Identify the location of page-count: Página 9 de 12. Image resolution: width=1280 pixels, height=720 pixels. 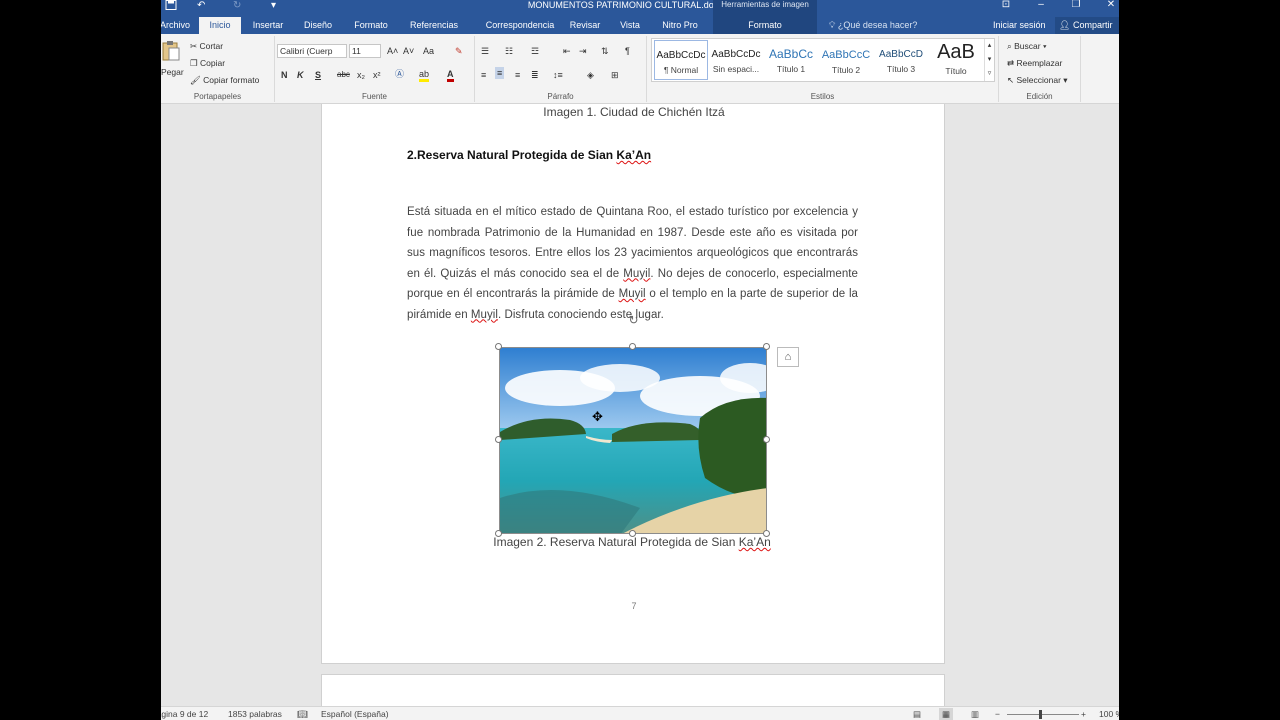
(184, 714).